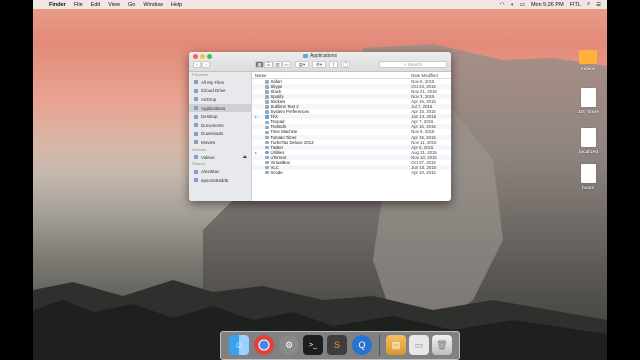  Describe the element at coordinates (176, 5) in the screenshot. I see `menu-help: Help` at that location.